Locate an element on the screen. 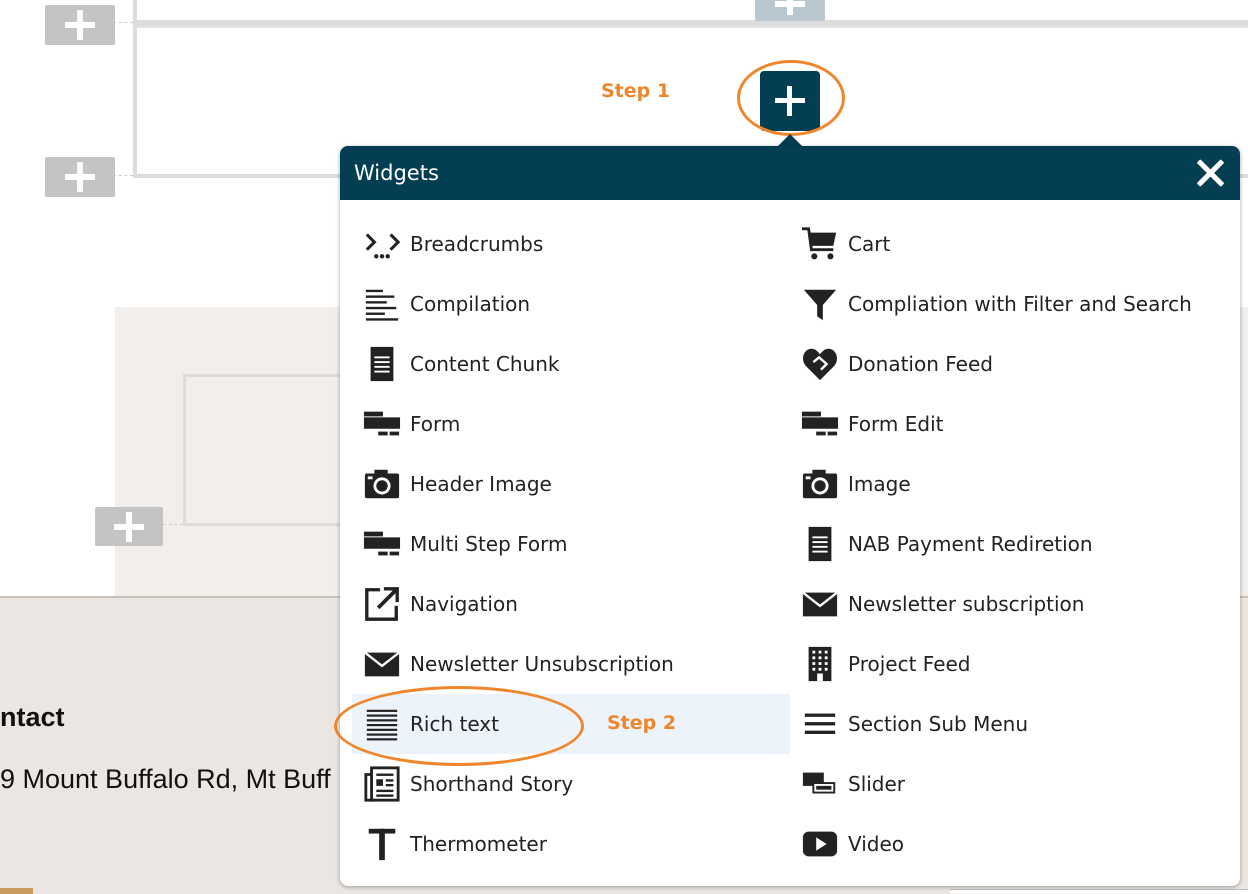 This screenshot has width=1248, height=894. widget-compilation-filter-search: Compliation with Filter and Search is located at coordinates (1009, 304).